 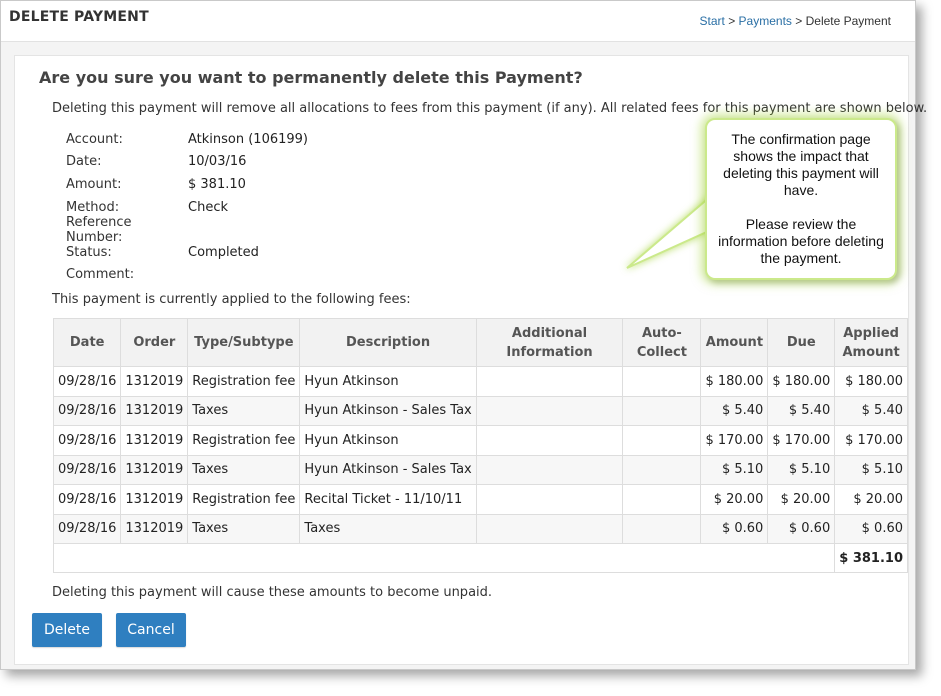 What do you see at coordinates (187, 252) in the screenshot?
I see `detail-row-status: Status: Completed` at bounding box center [187, 252].